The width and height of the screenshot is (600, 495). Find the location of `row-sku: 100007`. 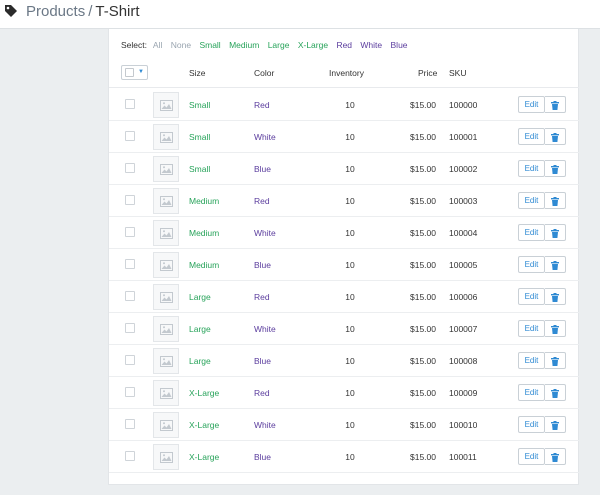

row-sku: 100007 is located at coordinates (463, 329).